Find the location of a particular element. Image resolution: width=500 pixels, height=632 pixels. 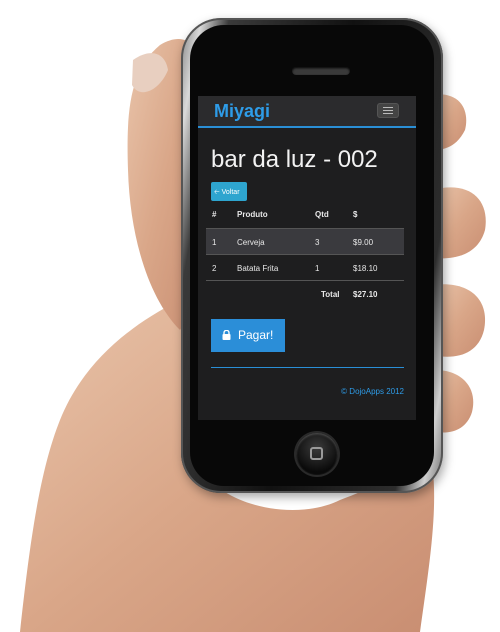

back-button-label: Voltar is located at coordinates (230, 192).